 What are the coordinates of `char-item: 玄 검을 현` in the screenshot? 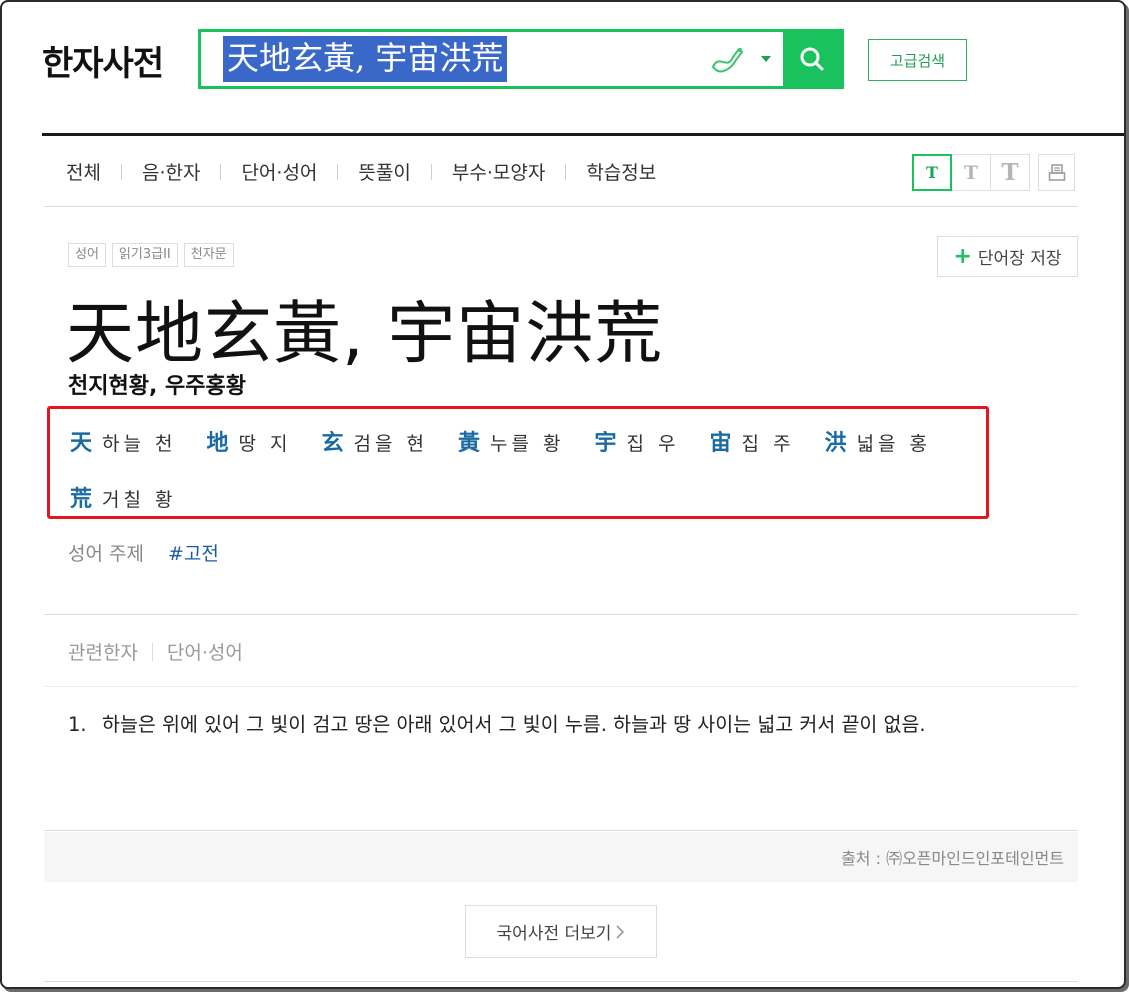 It's located at (375, 441).